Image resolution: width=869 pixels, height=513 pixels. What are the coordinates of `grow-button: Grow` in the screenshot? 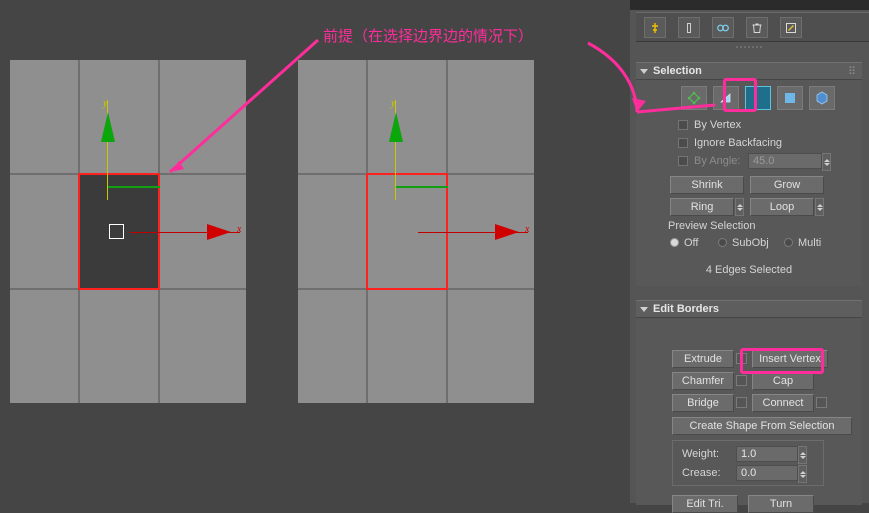 It's located at (787, 185).